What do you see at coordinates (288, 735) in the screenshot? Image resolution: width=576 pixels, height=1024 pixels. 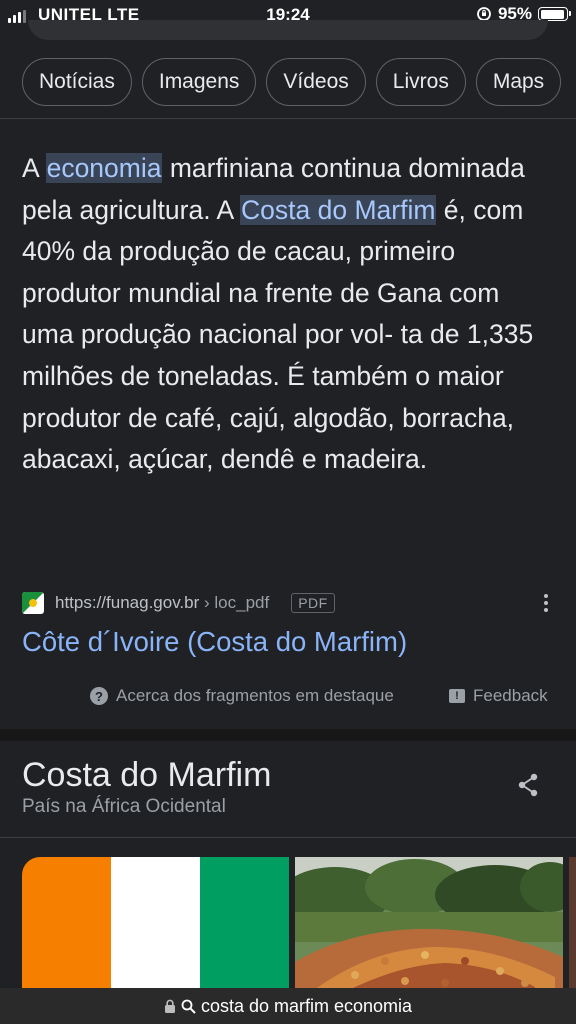 I see `section-separator` at bounding box center [288, 735].